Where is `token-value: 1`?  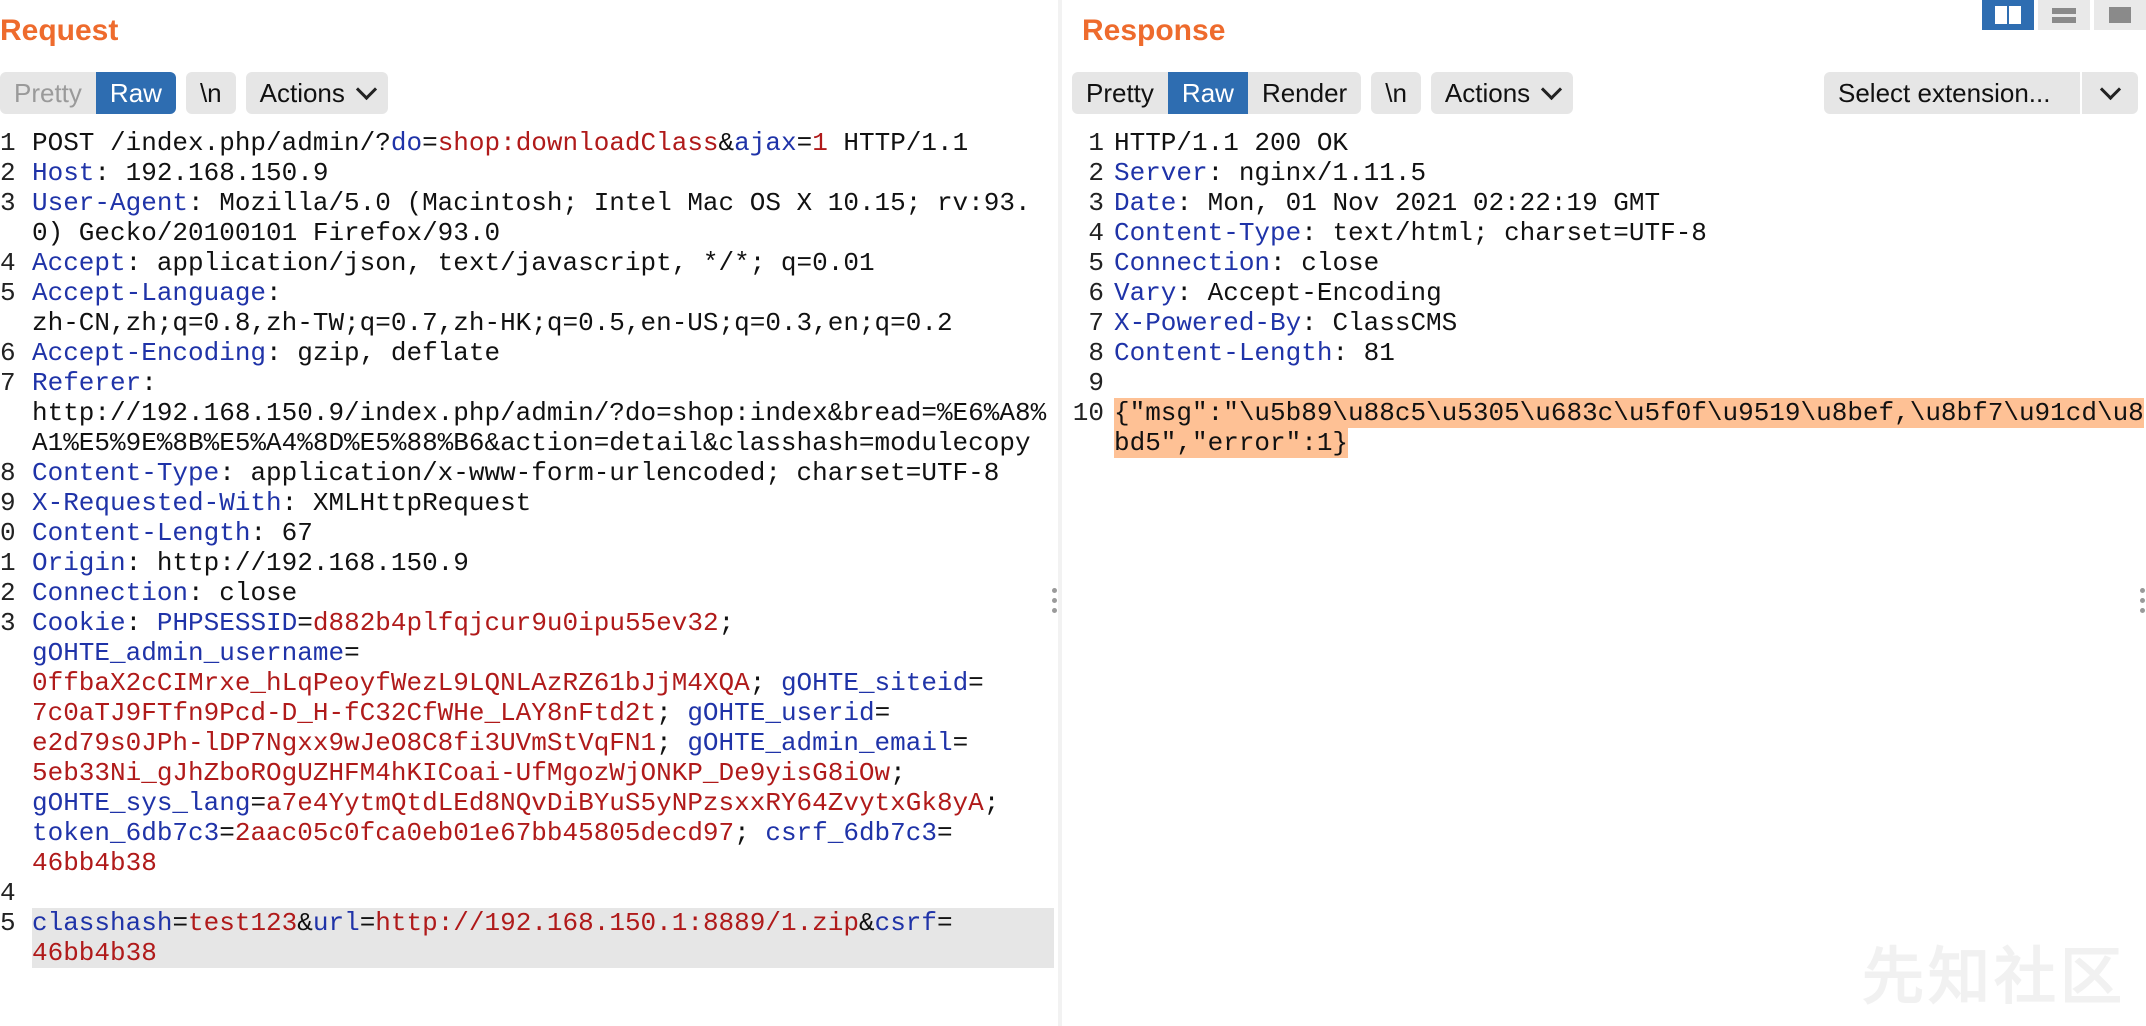
token-value: 1 is located at coordinates (820, 143).